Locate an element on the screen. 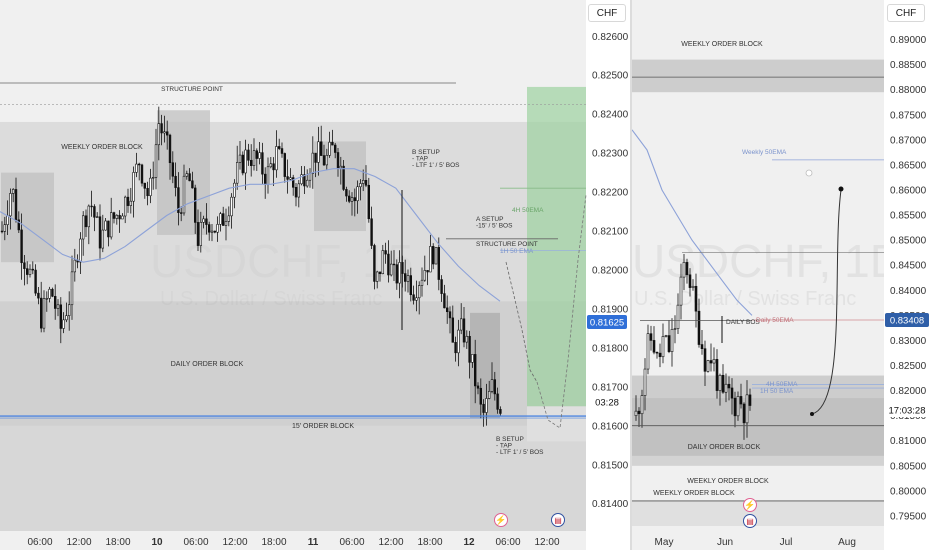  structure-point-mid-label: STRUCTURE POINT is located at coordinates (507, 244).